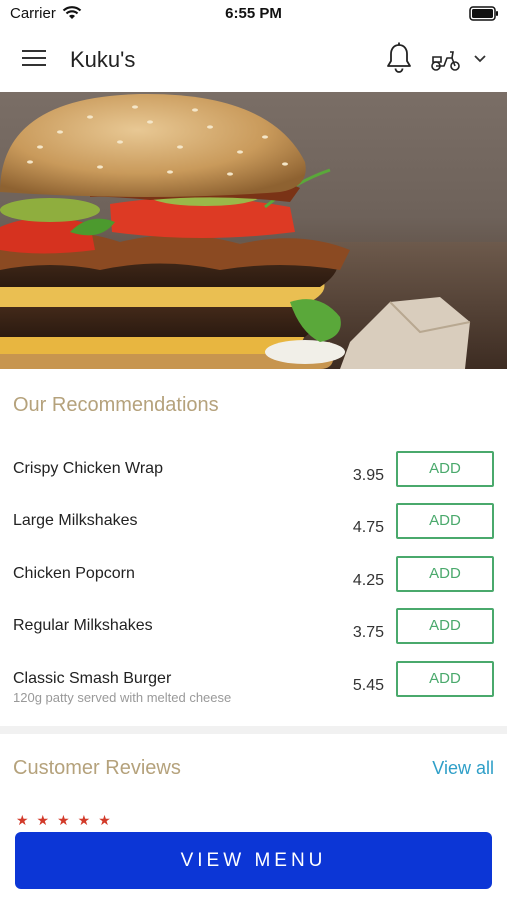  Describe the element at coordinates (88, 468) in the screenshot. I see `menu-item-name: Crispy Chicken Wrap` at that location.